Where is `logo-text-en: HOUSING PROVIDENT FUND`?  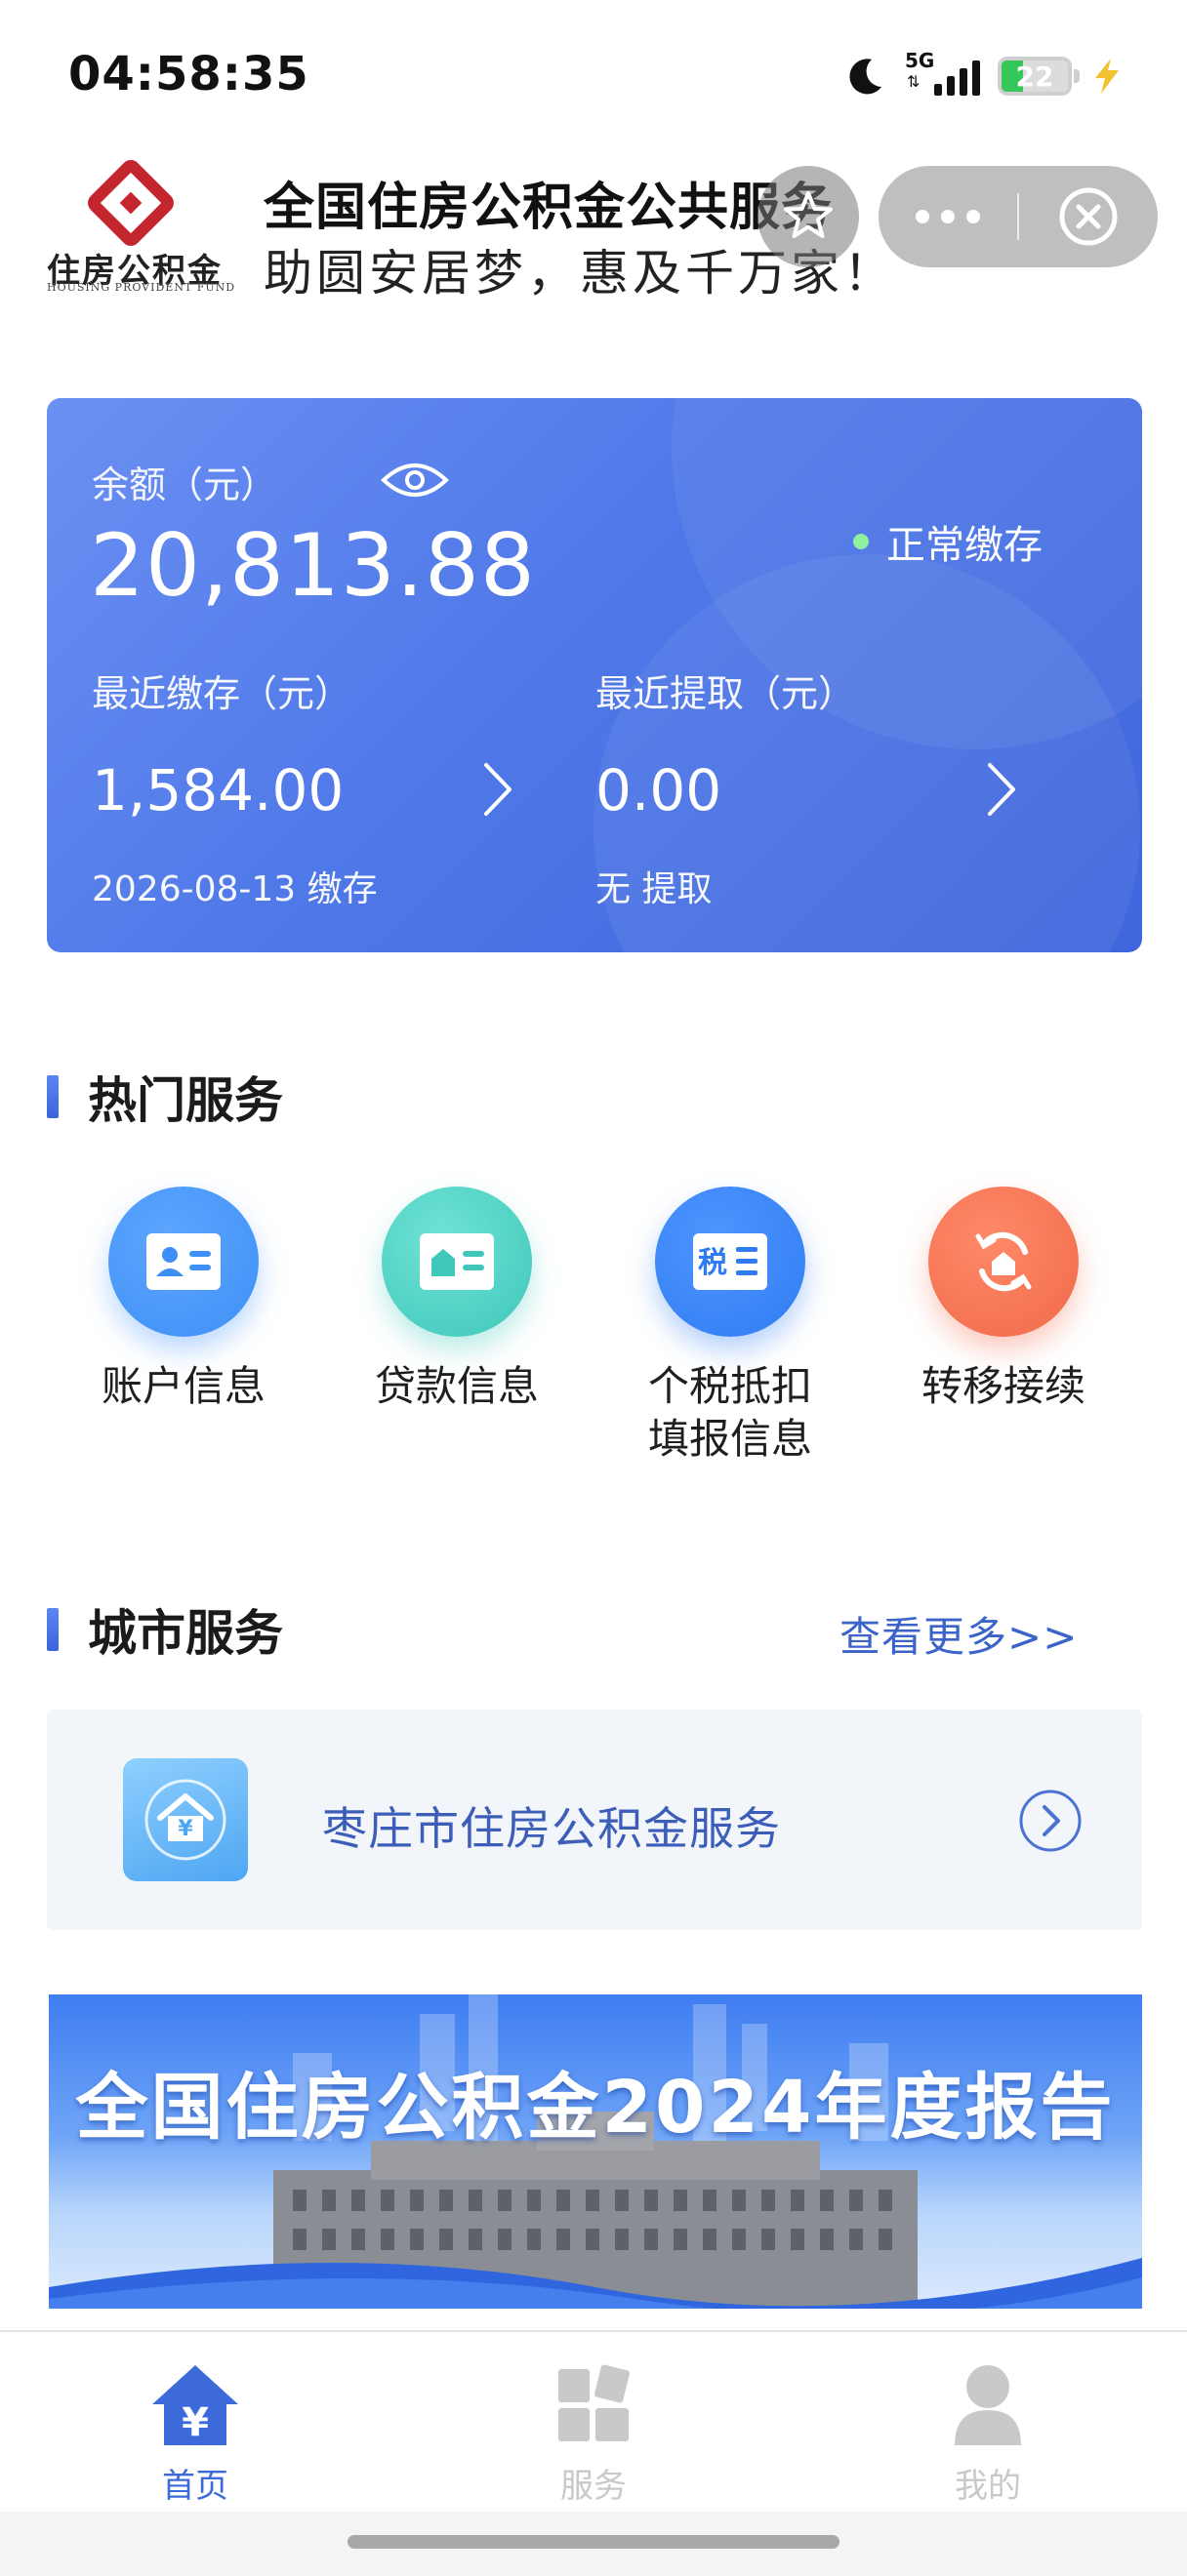 logo-text-en: HOUSING PROVIDENT FUND is located at coordinates (141, 287).